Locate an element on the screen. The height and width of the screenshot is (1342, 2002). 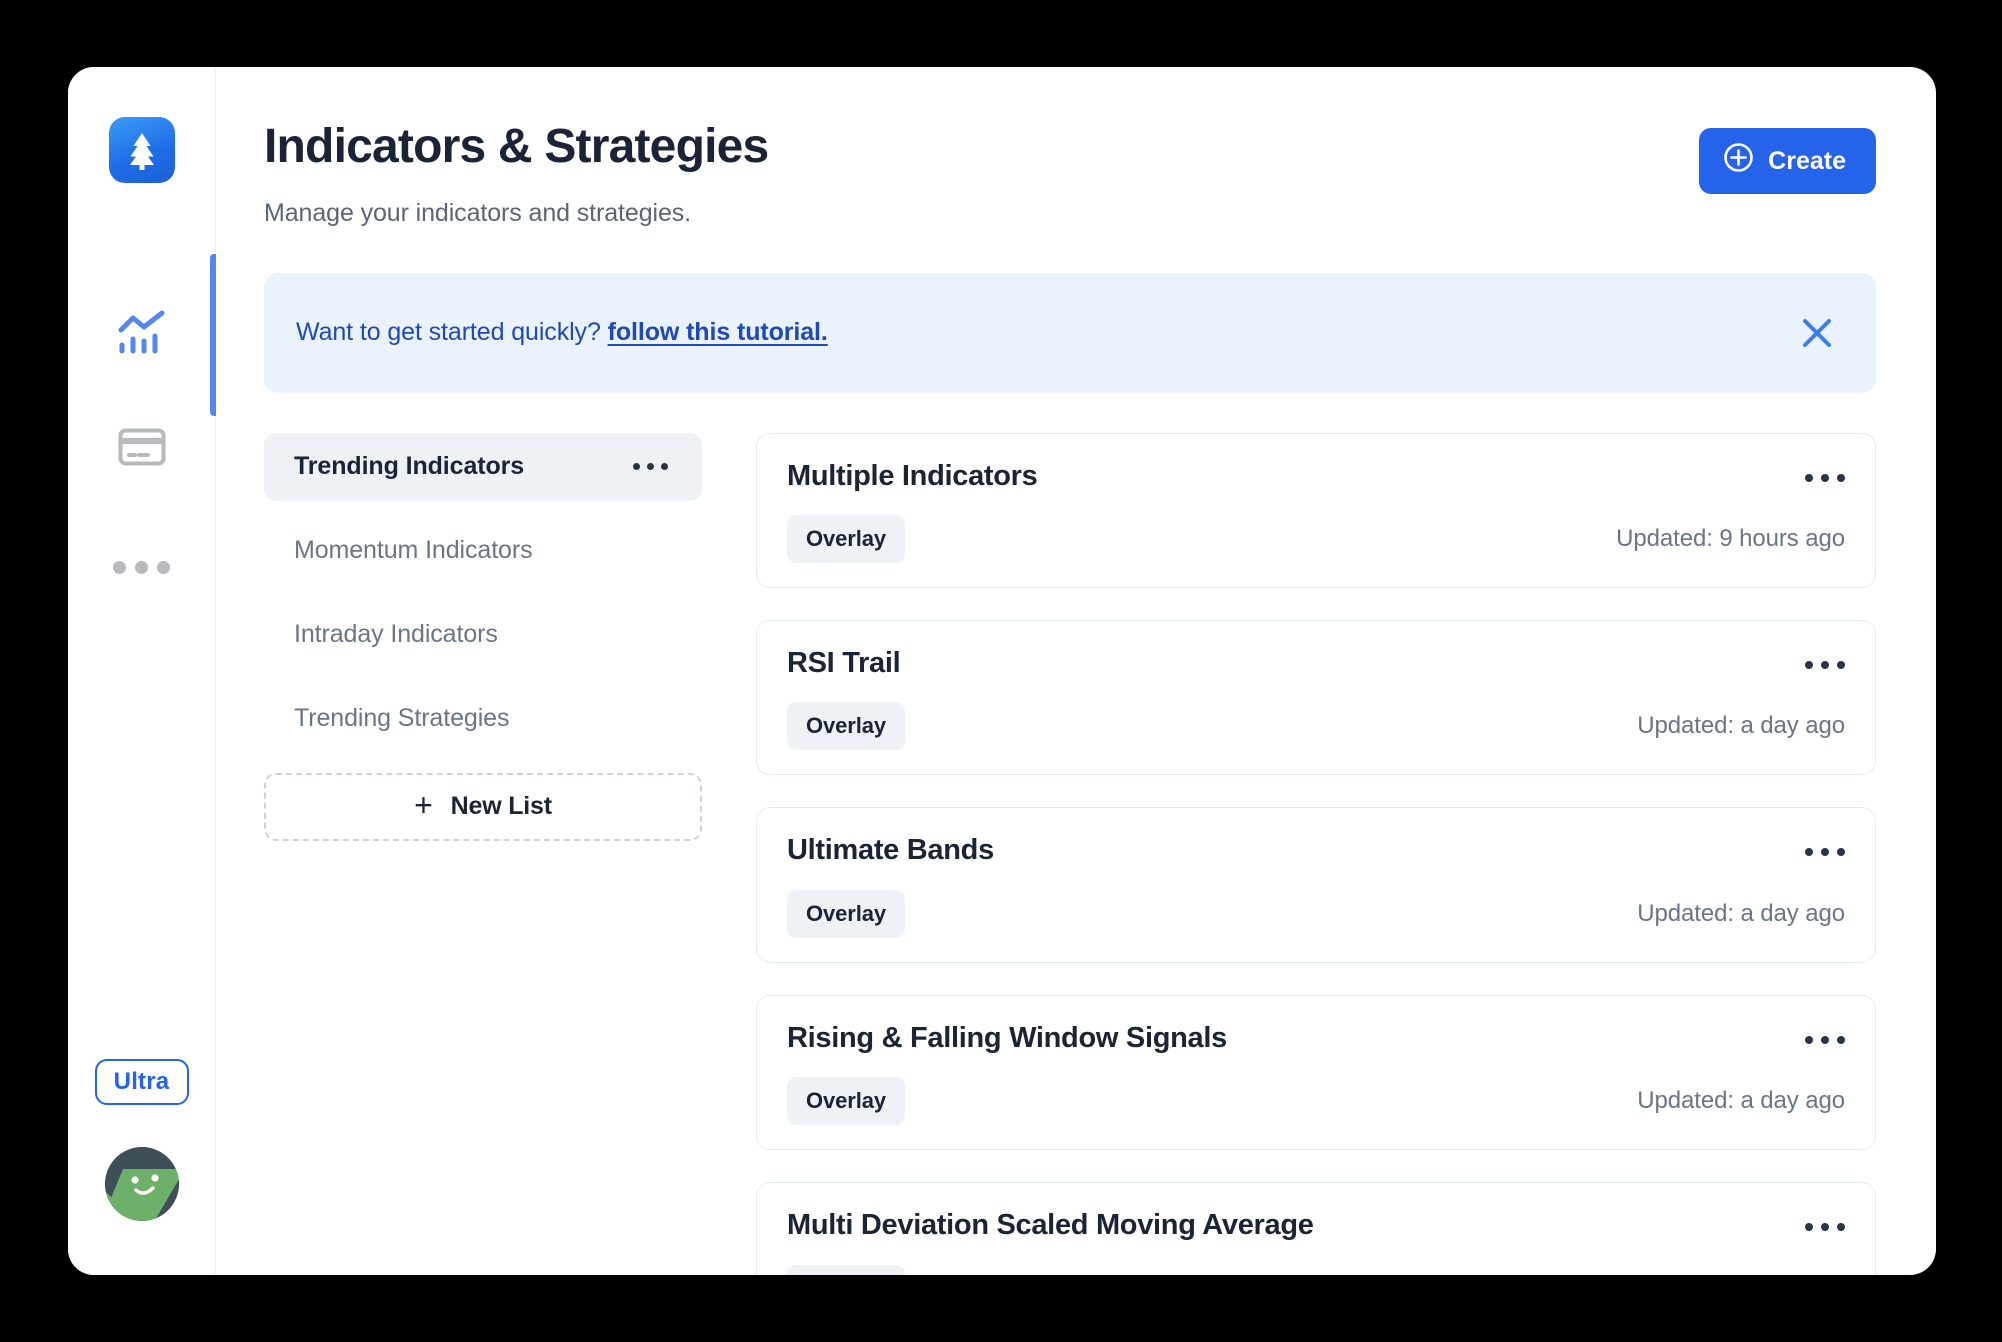
card-top-row: Multi Deviation Scaled Moving Average is located at coordinates (1316, 1225).